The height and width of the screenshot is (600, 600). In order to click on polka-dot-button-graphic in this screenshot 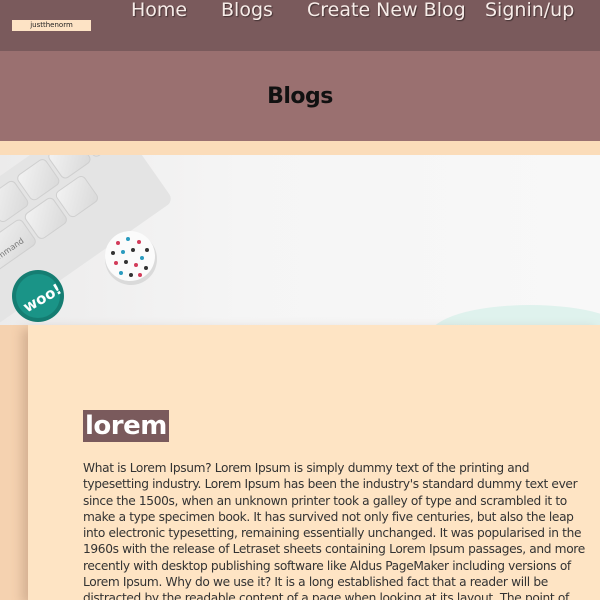, I will do `click(131, 258)`.